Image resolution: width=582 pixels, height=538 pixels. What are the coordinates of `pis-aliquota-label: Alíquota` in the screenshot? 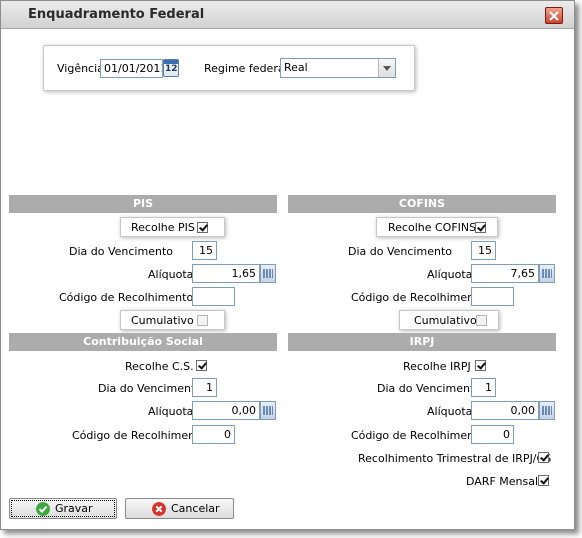 It's located at (171, 274).